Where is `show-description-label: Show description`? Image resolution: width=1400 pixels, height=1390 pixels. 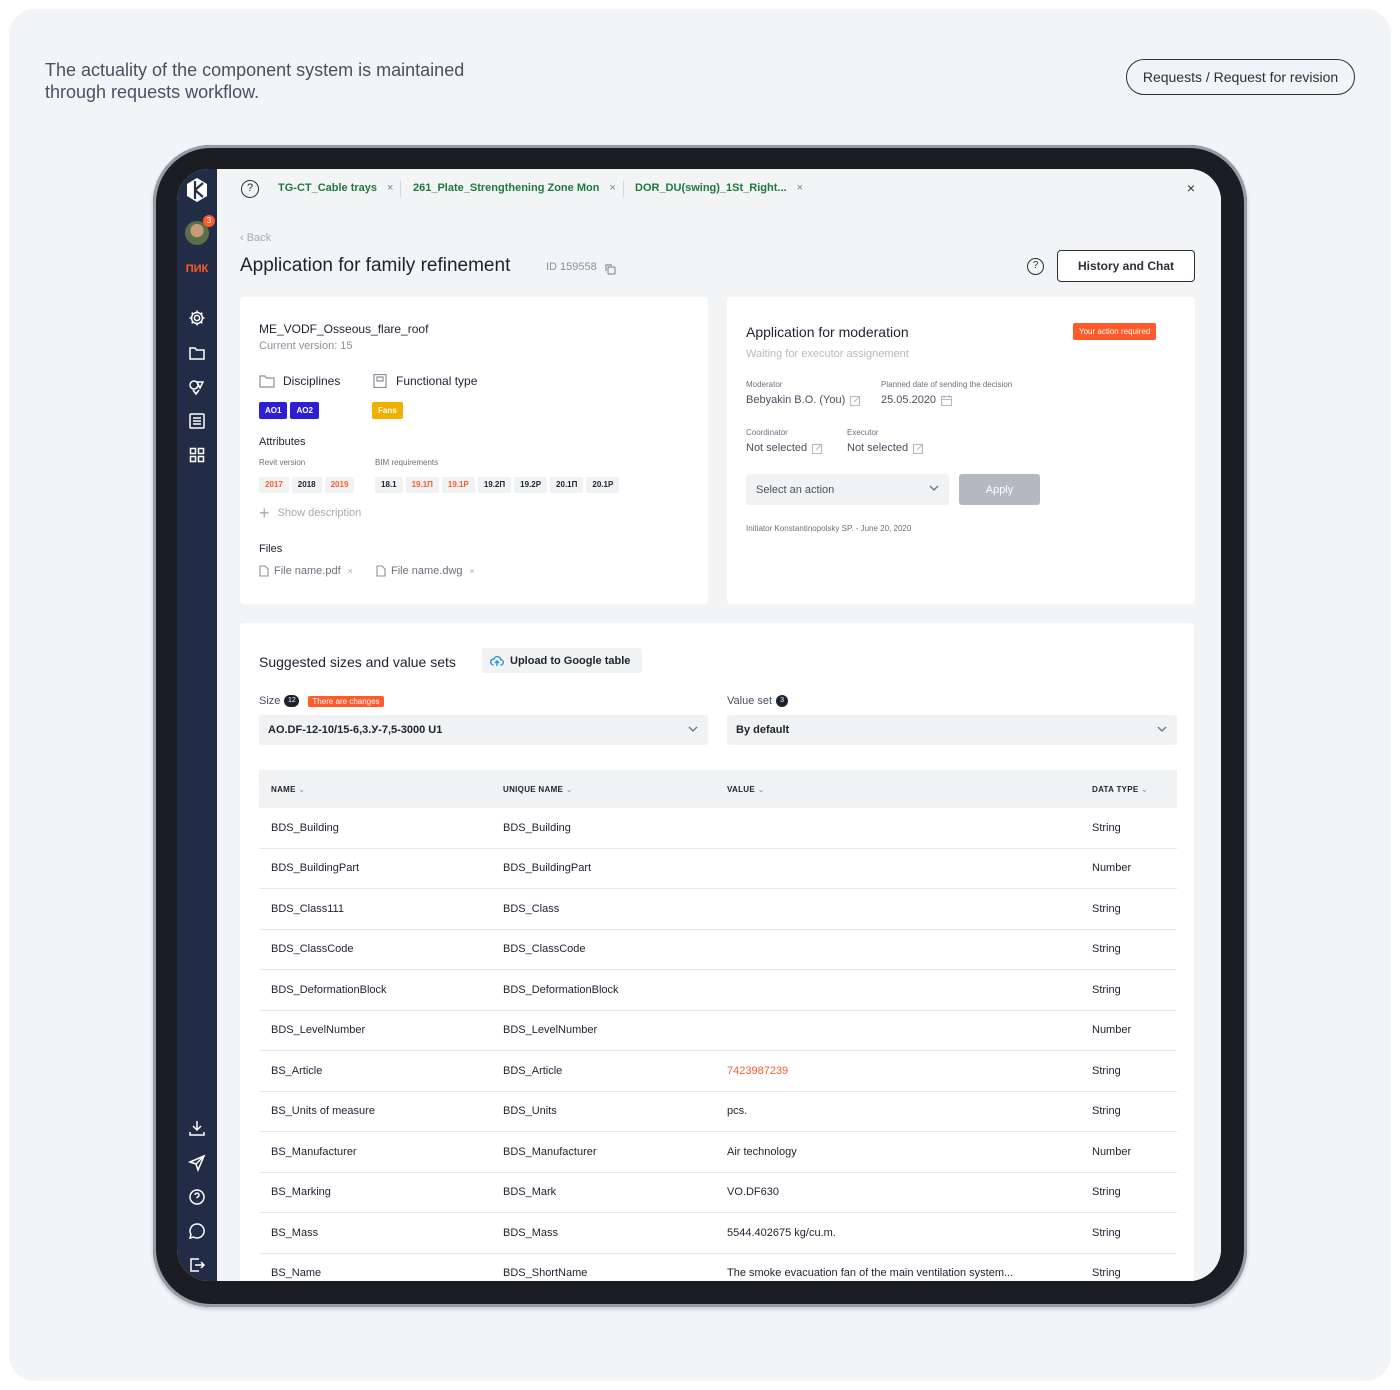
show-description-label: Show description is located at coordinates (319, 513).